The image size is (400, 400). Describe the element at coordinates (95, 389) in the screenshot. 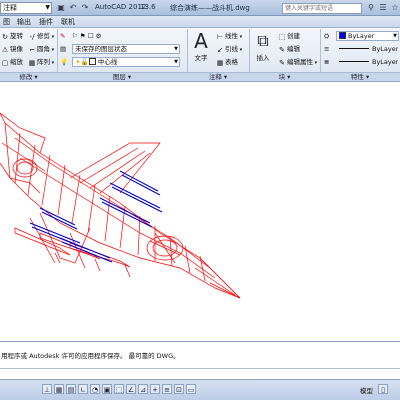

I see `polar-icon: ◔` at that location.